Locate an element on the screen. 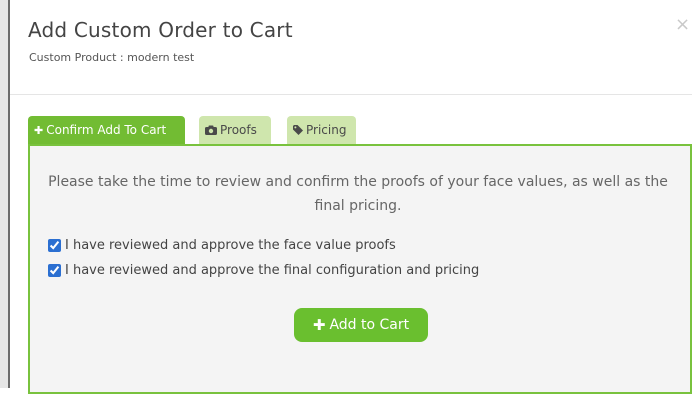 The image size is (692, 394). tab-label: Pricing is located at coordinates (326, 130).